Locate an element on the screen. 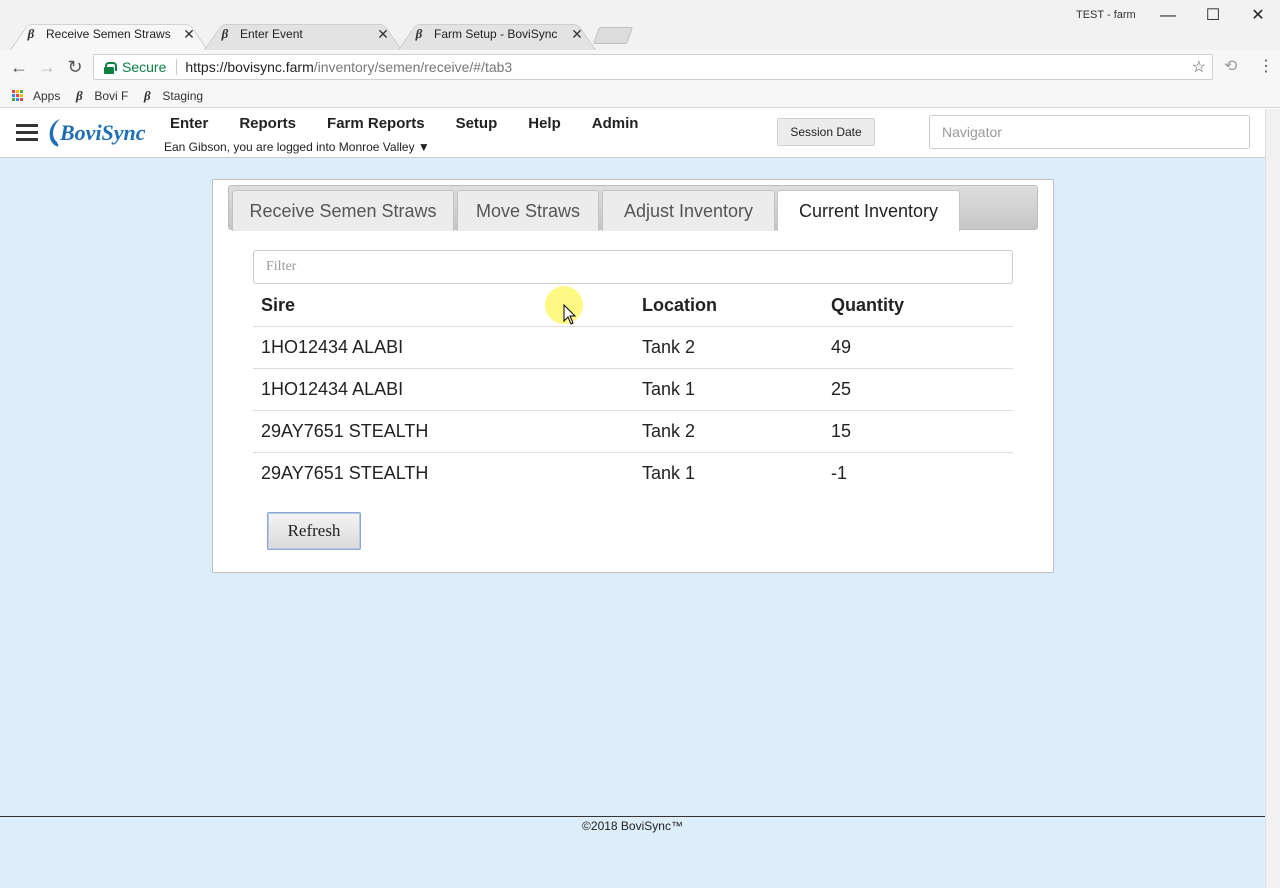  bookmark-bovi-f: β Bovi F is located at coordinates (100, 95).